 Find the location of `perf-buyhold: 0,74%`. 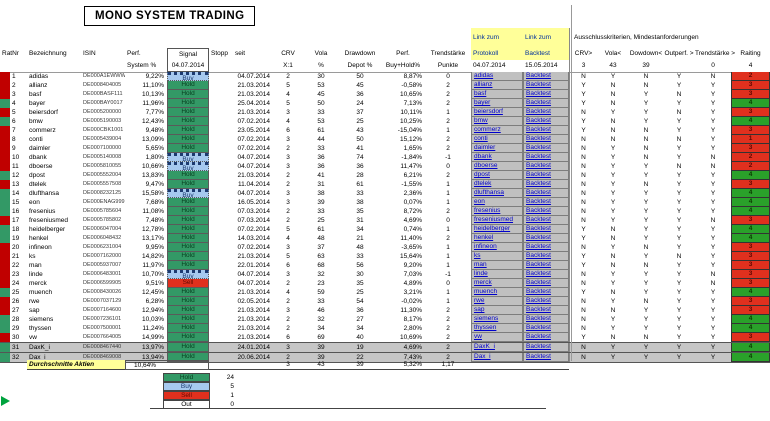

perf-buyhold: 0,74% is located at coordinates (412, 229).